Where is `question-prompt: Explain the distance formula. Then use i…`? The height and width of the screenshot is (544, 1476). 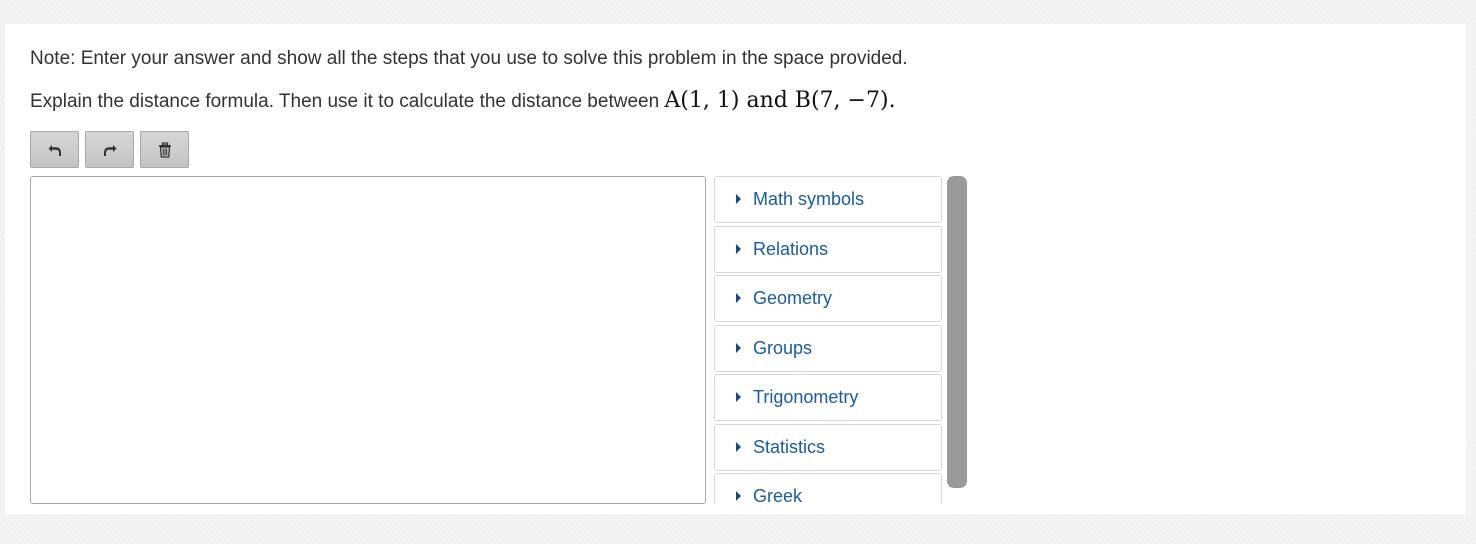
question-prompt: Explain the distance formula. Then use i… is located at coordinates (347, 101).